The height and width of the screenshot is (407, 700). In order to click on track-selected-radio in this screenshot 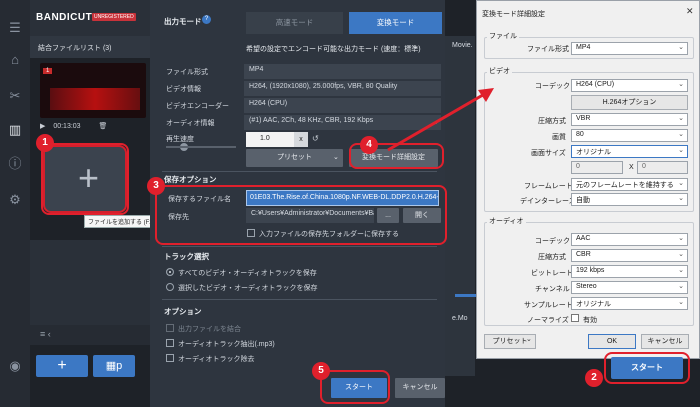, I will do `click(170, 287)`.